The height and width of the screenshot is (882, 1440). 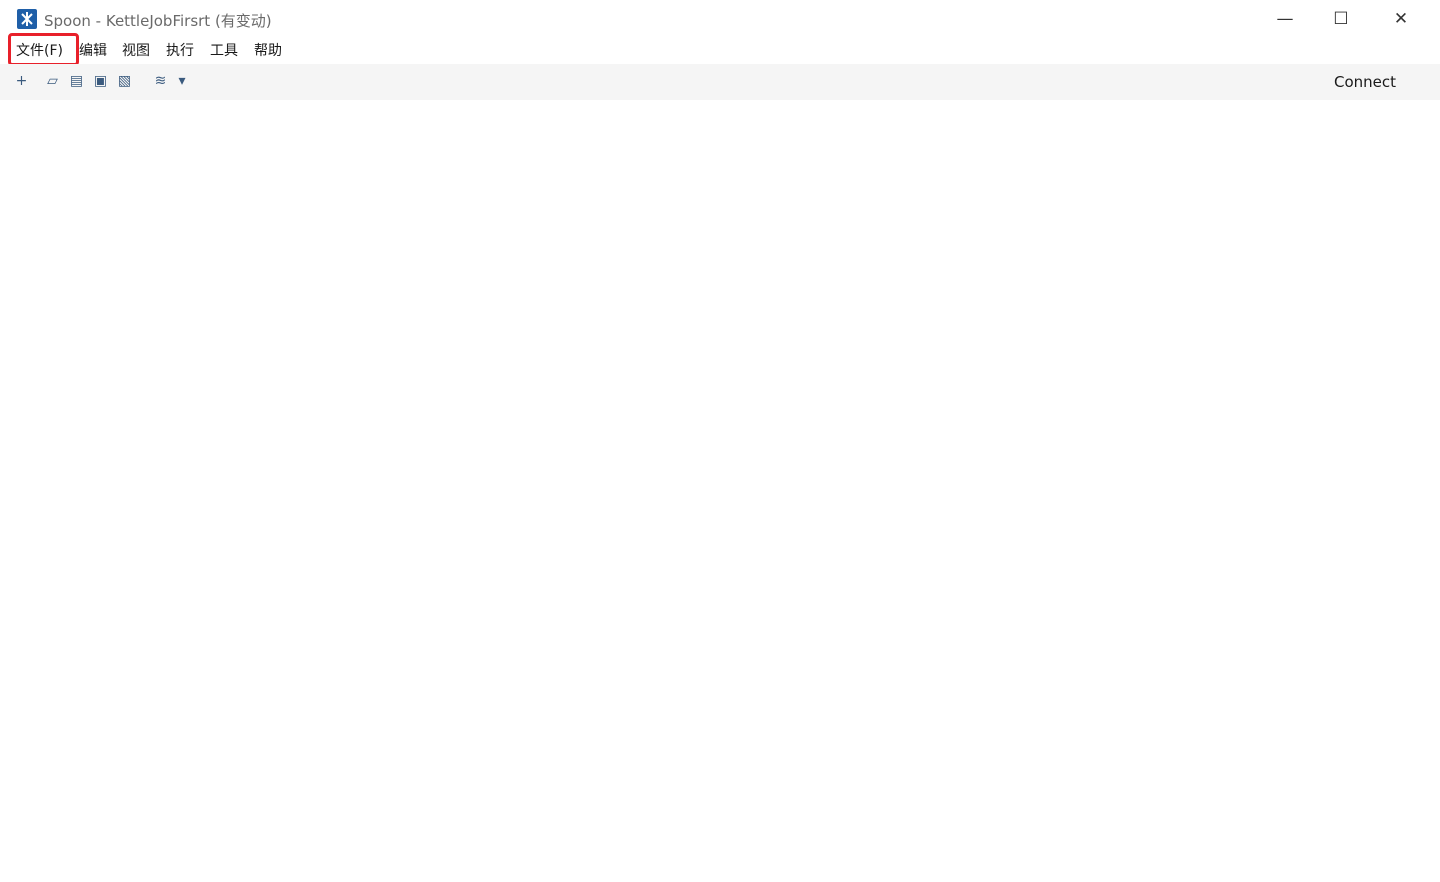 What do you see at coordinates (720, 51) in the screenshot?
I see `menu-bar: 文件(F) 编辑 视图 执行 工具 帮助` at bounding box center [720, 51].